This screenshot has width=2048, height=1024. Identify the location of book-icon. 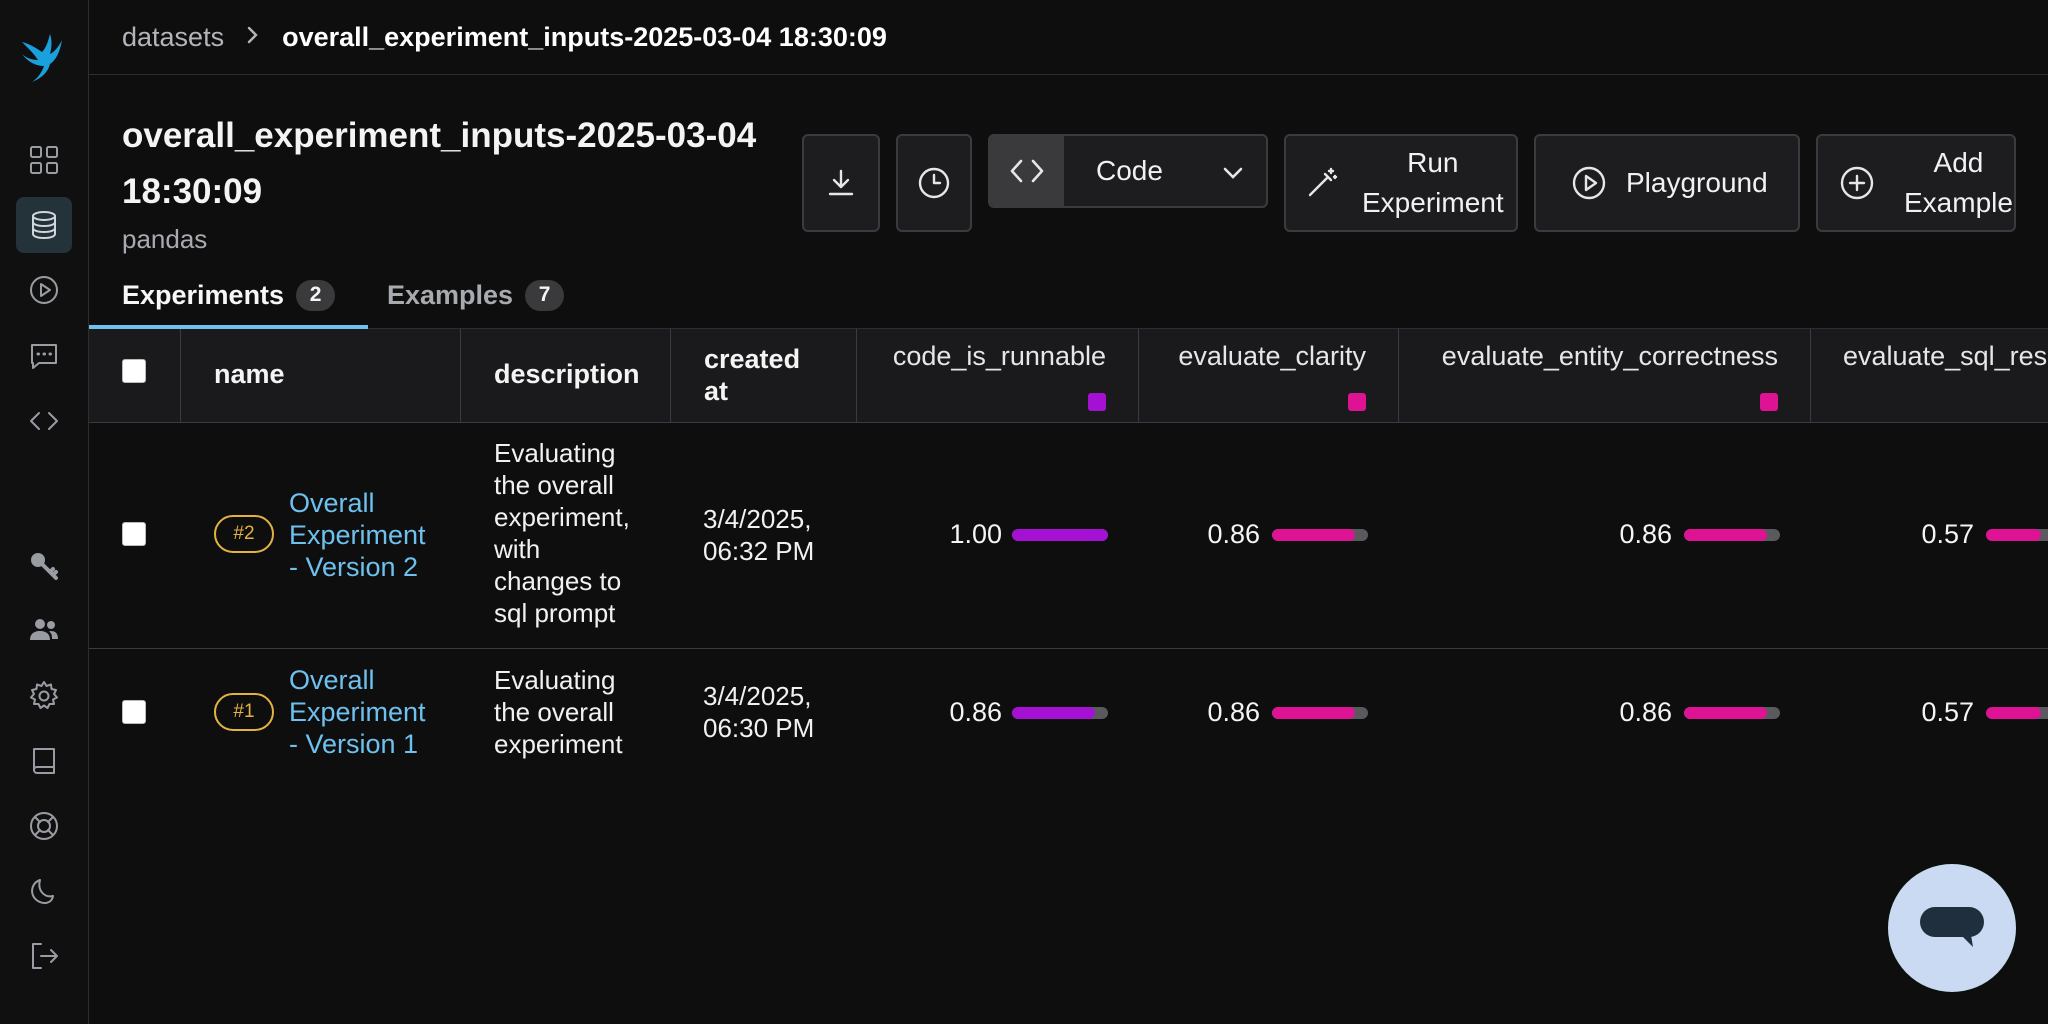
(44, 761).